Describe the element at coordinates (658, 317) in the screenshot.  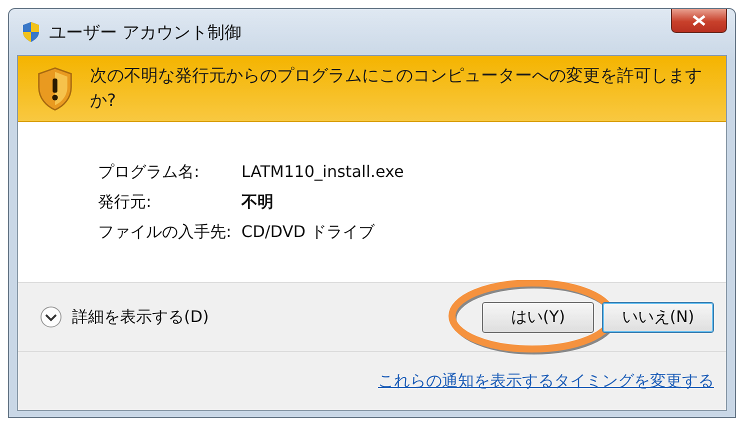
I see `dialog-button: いいえ(N)` at that location.